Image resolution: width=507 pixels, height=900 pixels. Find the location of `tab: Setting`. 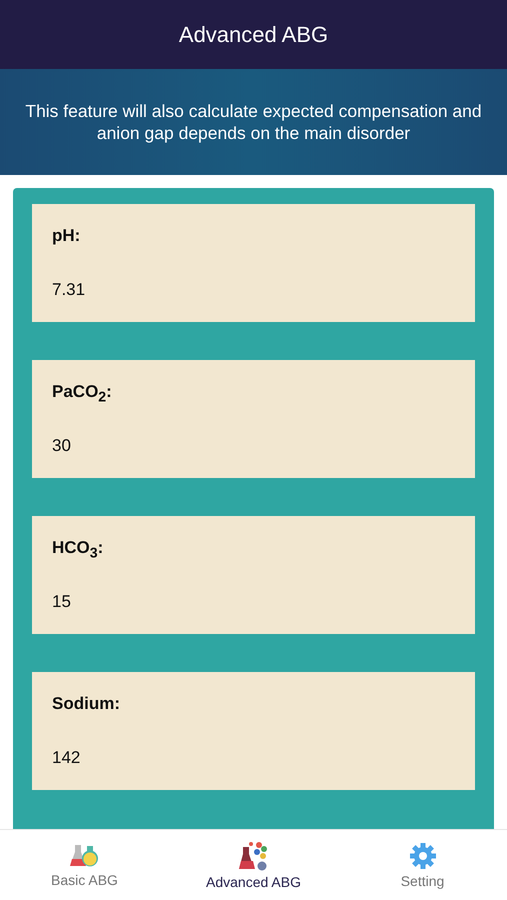

tab: Setting is located at coordinates (422, 865).